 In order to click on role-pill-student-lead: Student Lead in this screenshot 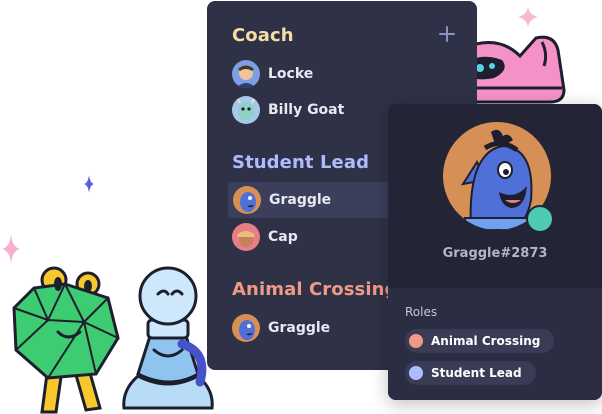, I will do `click(470, 373)`.